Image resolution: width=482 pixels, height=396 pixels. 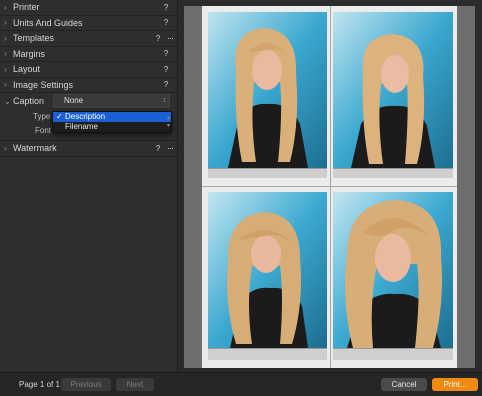 What do you see at coordinates (59, 116) in the screenshot?
I see `checkmark-icon: ✓` at bounding box center [59, 116].